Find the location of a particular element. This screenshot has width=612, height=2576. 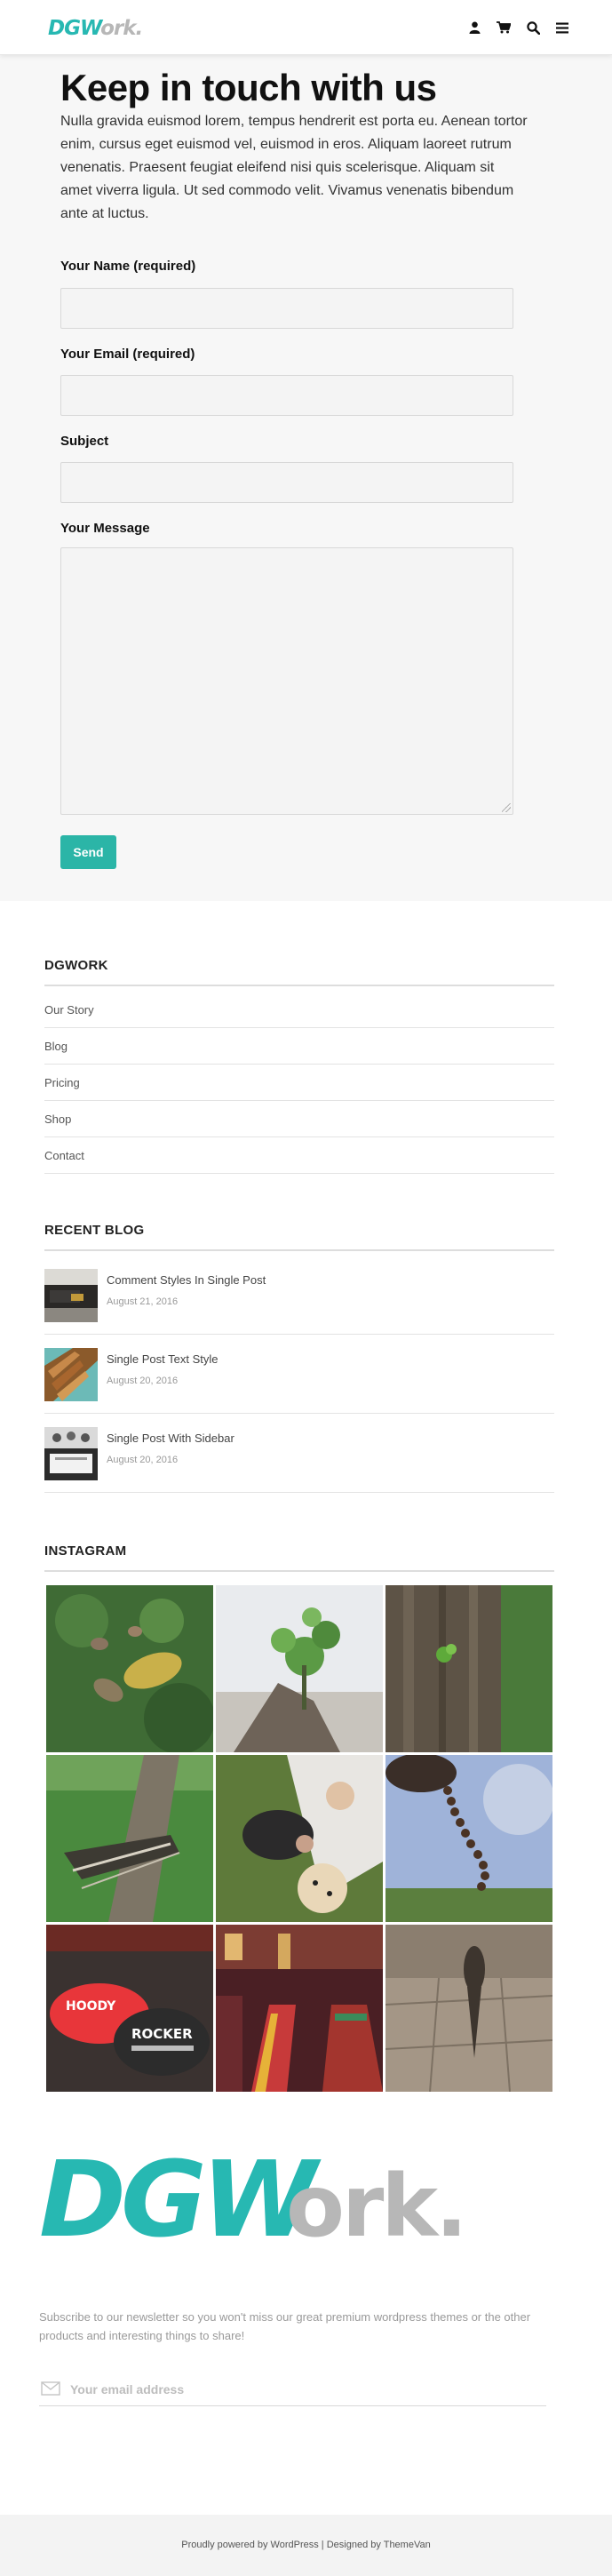

newsletter-form is located at coordinates (292, 2390).